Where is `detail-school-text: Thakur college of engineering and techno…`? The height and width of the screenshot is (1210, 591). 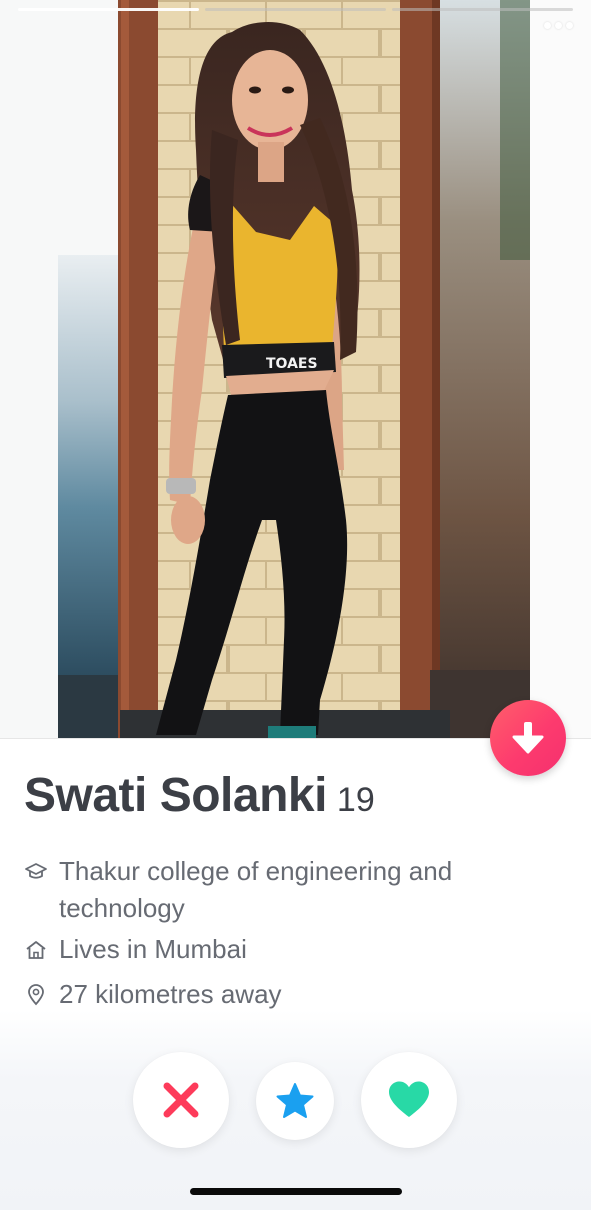
detail-school-text: Thakur college of engineering and techno… is located at coordinates (256, 889).